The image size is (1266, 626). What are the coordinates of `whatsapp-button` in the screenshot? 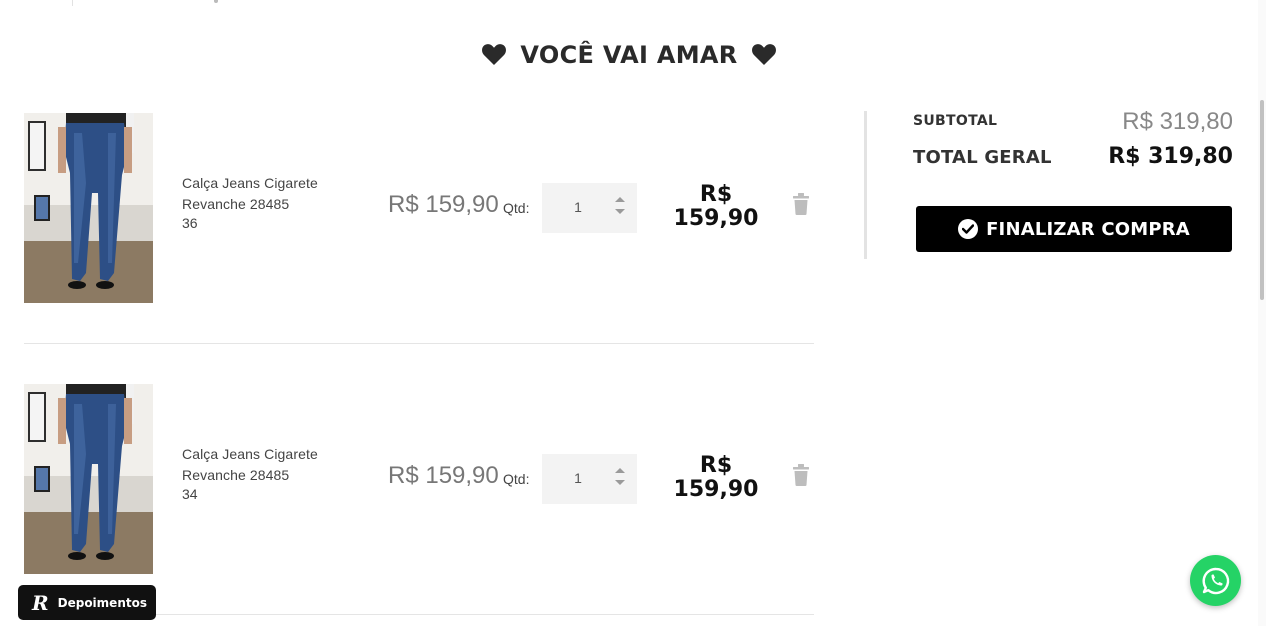 It's located at (1215, 580).